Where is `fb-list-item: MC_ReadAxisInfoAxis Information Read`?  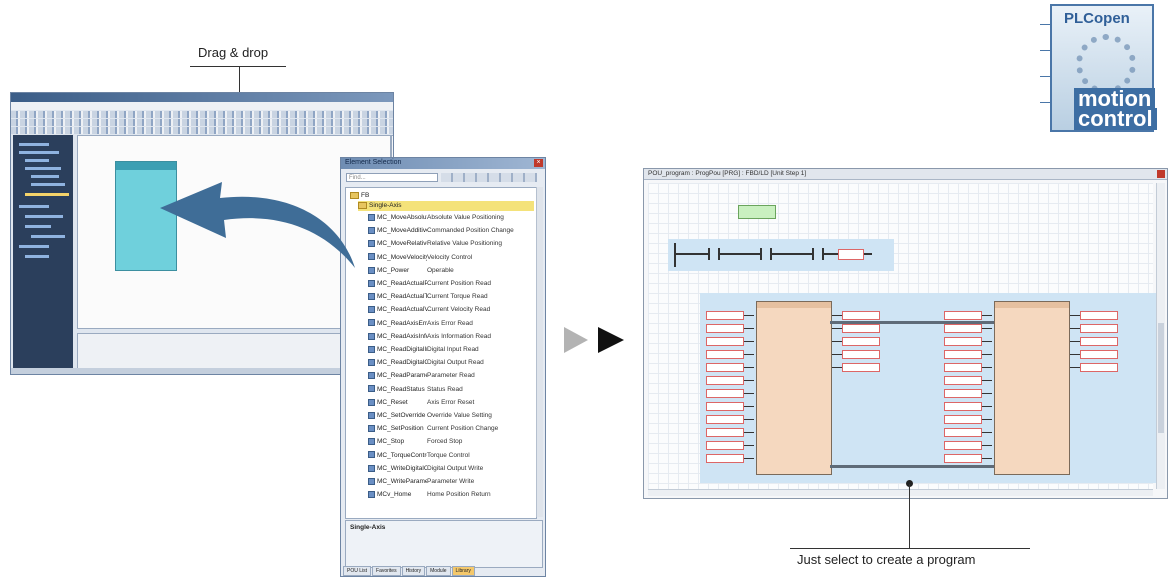 fb-list-item: MC_ReadAxisInfoAxis Information Read is located at coordinates (429, 337).